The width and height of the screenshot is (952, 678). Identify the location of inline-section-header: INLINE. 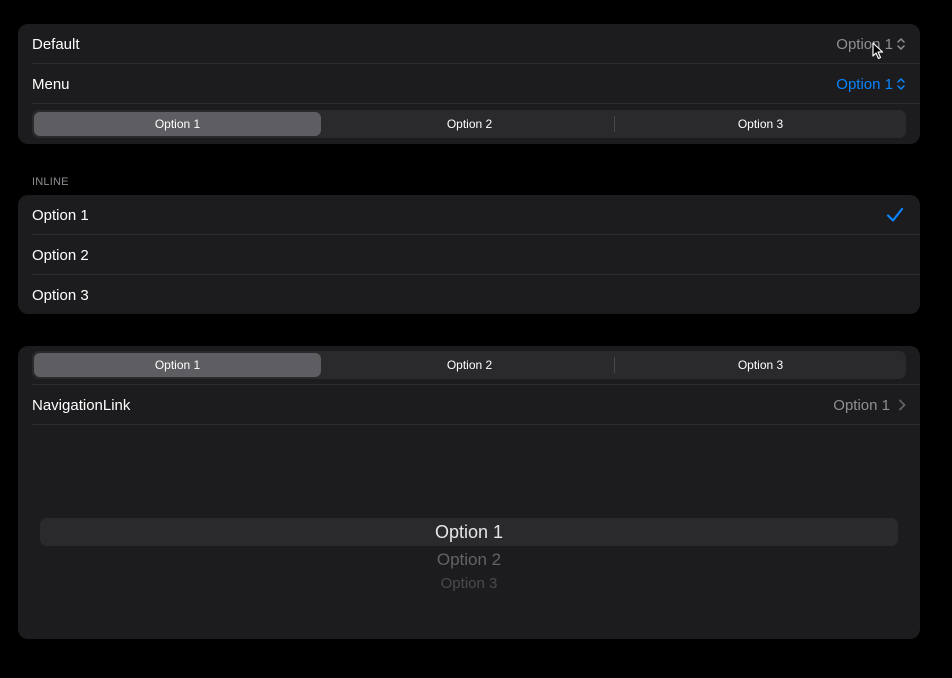
(50, 182).